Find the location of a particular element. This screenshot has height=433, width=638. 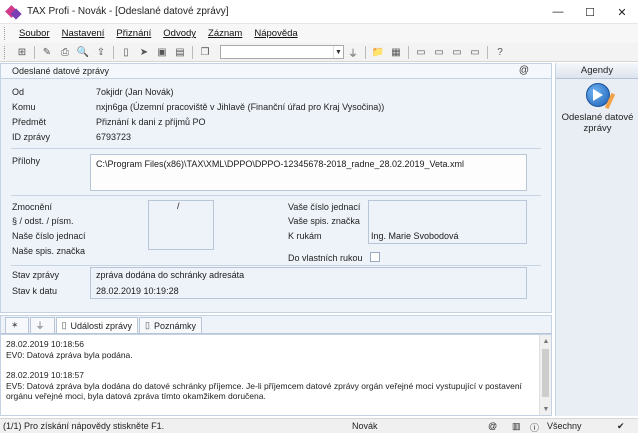

status-filter: Všechny is located at coordinates (564, 426).